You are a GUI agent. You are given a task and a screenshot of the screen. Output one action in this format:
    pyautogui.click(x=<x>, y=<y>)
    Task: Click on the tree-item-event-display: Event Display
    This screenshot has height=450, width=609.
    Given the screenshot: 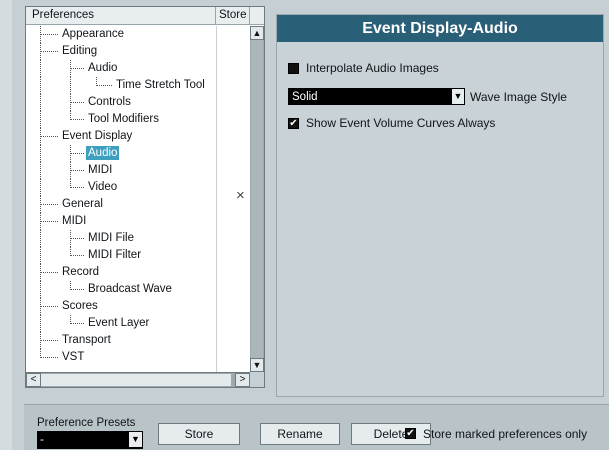 What is the action you would take?
    pyautogui.click(x=121, y=136)
    